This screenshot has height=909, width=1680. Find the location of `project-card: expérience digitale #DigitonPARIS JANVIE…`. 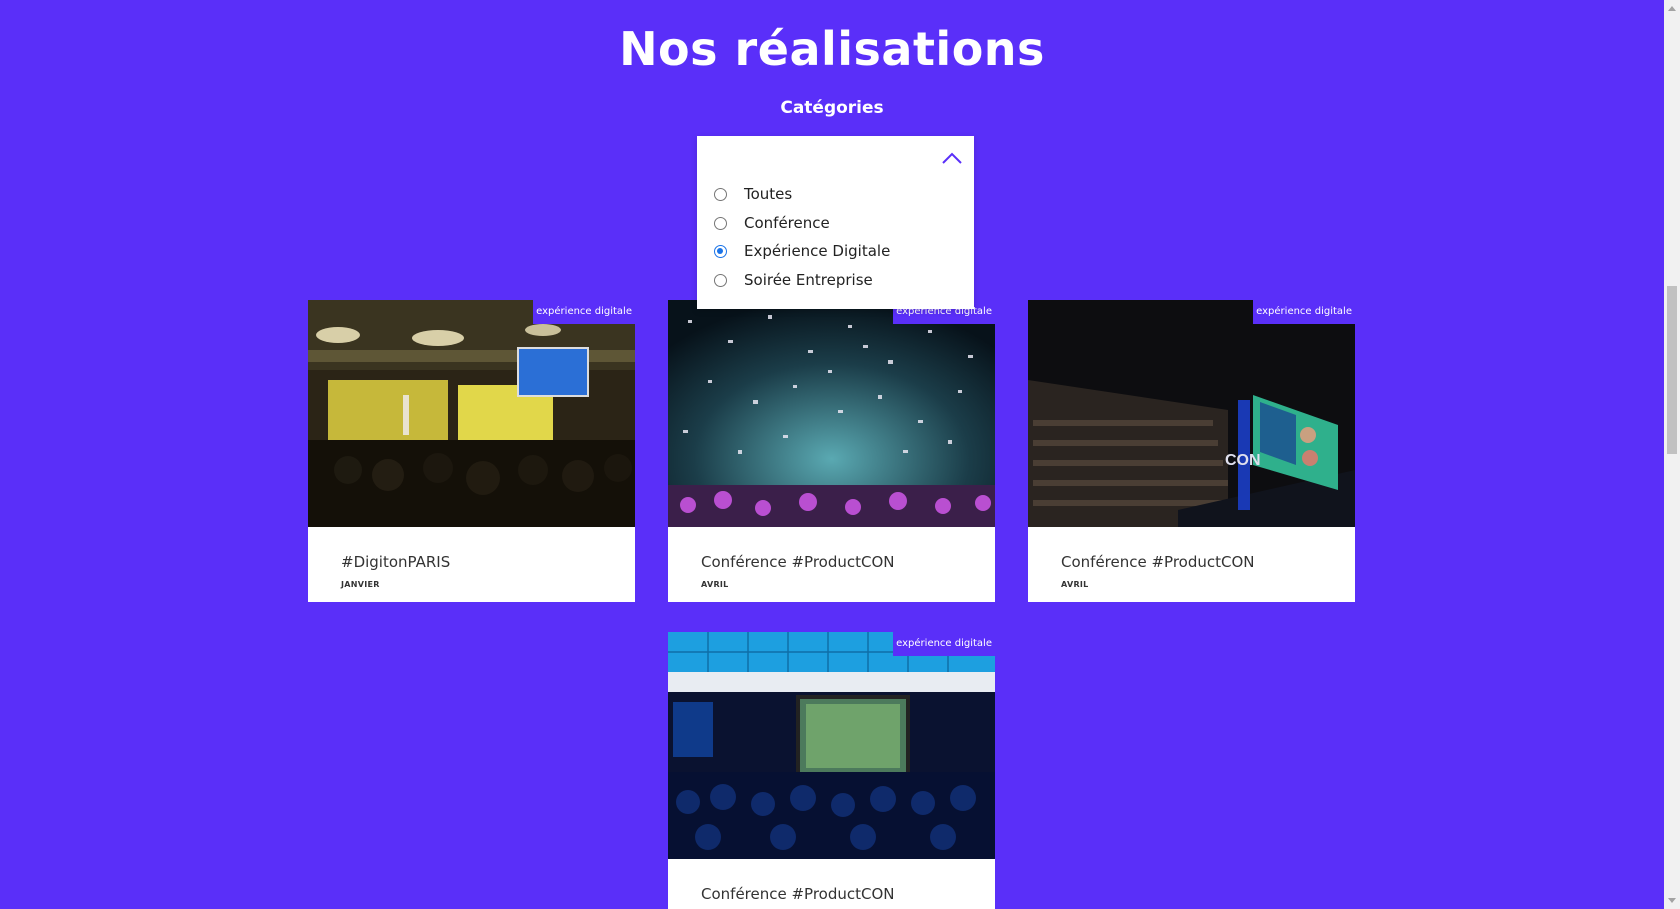

project-card: expérience digitale #DigitonPARIS JANVIE… is located at coordinates (471, 451).